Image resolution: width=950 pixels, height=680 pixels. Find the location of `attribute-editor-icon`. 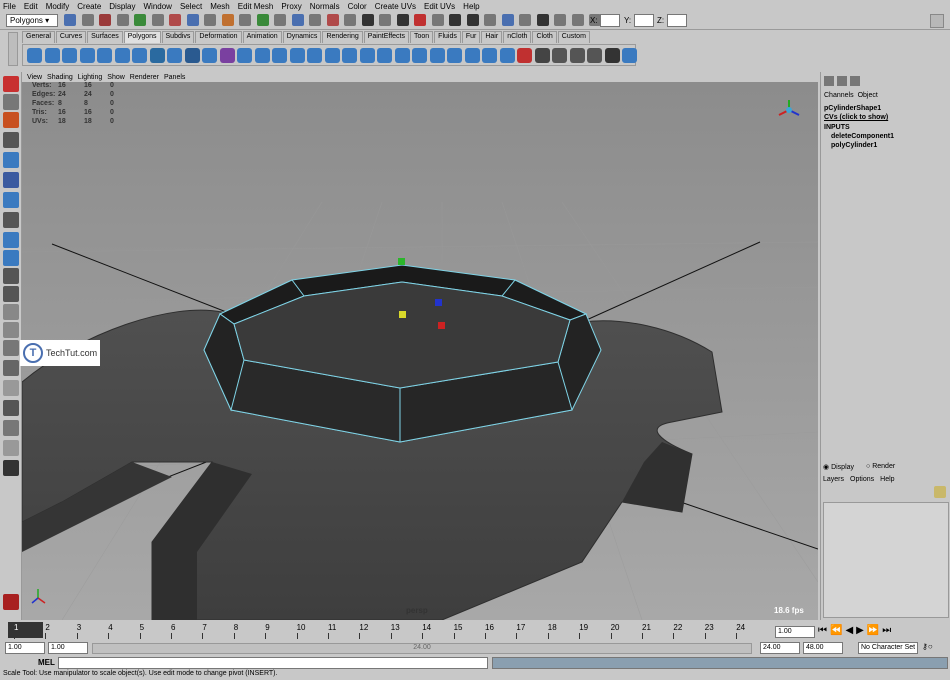

attribute-editor-icon is located at coordinates (842, 81).